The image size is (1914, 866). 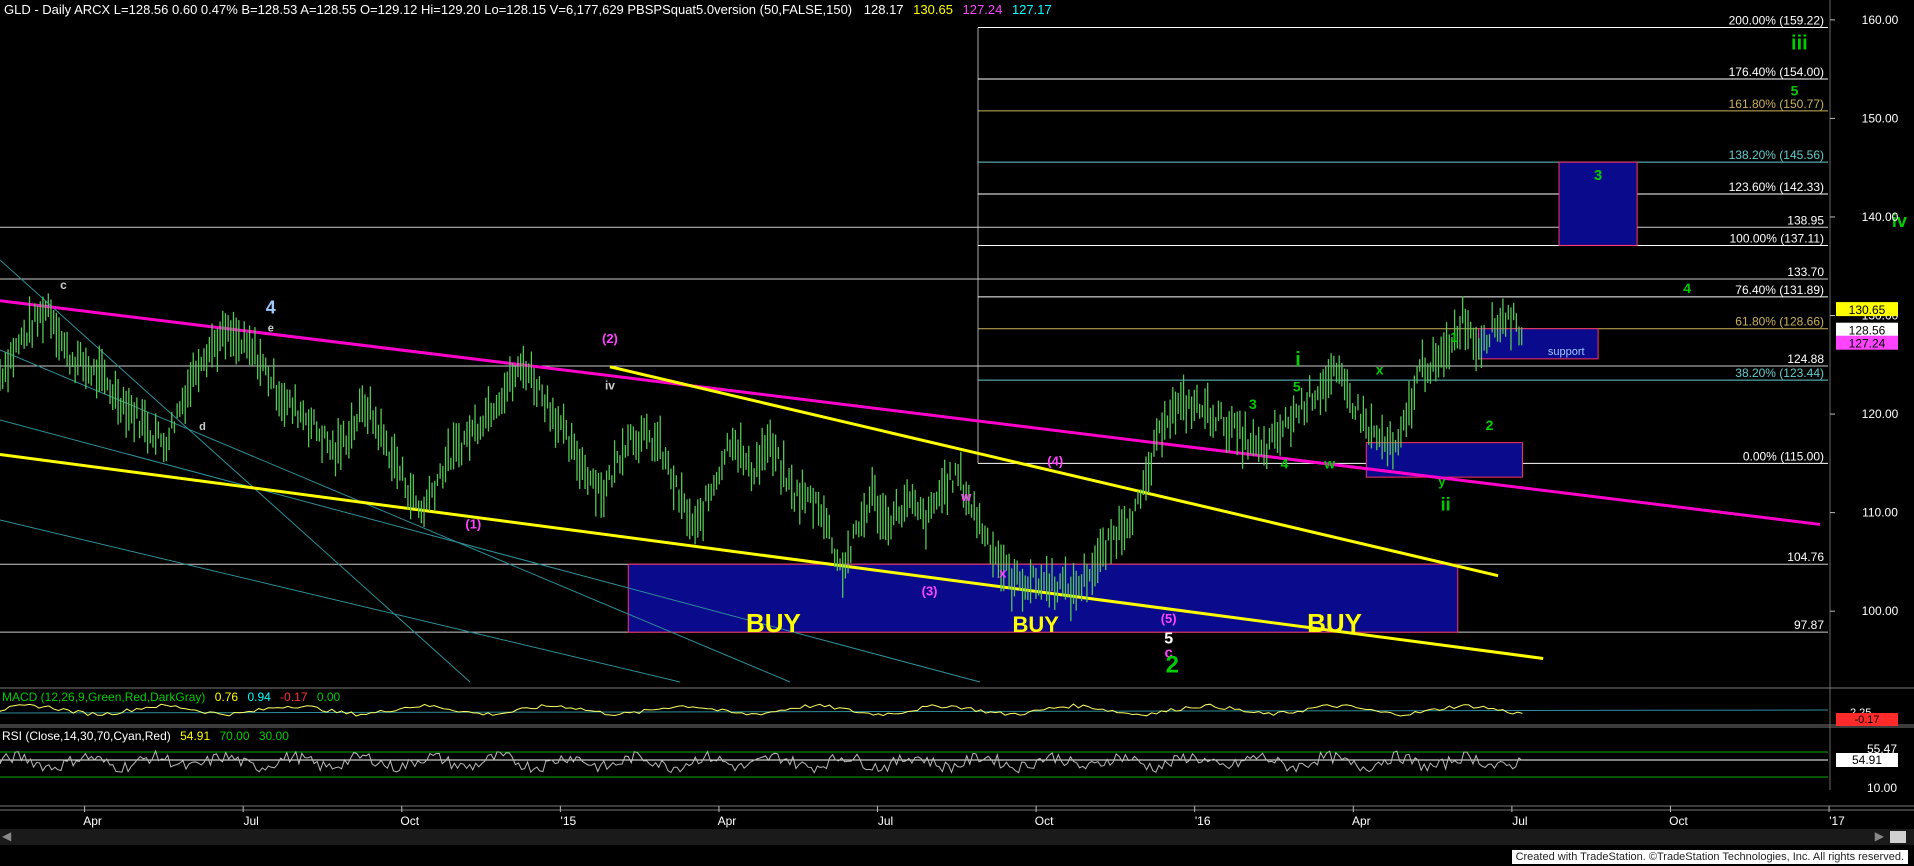 I want to click on scroll-right-arrow: ▶, so click(x=1879, y=836).